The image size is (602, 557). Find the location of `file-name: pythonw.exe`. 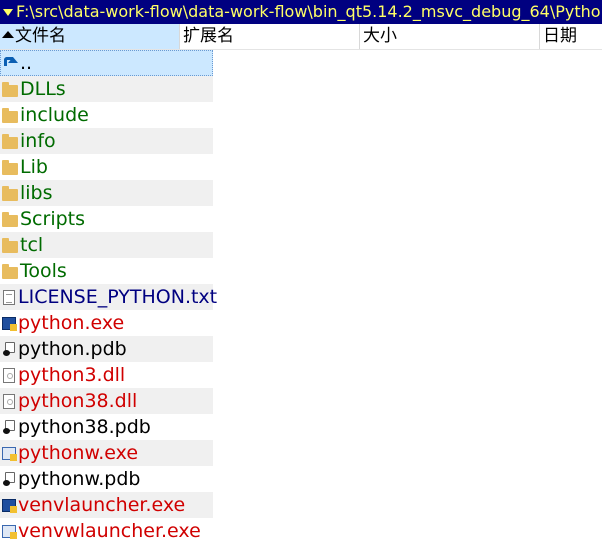

file-name: pythonw.exe is located at coordinates (78, 453).